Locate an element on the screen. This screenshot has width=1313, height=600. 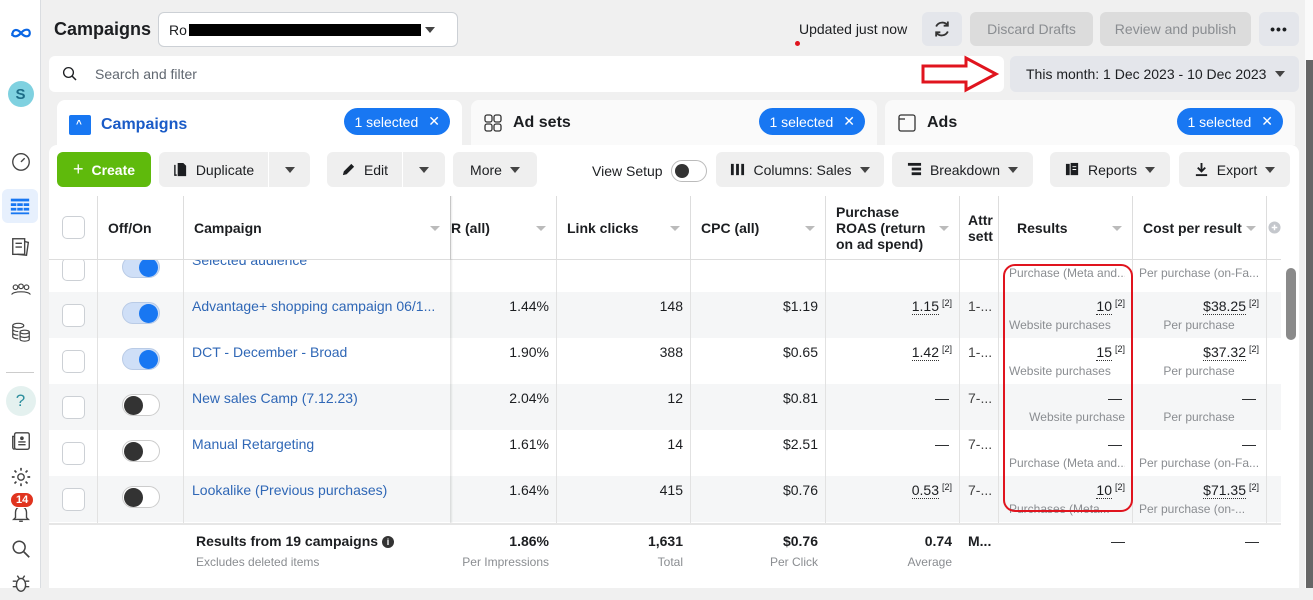
review-and-publish-button: Review and publish is located at coordinates (1175, 29).